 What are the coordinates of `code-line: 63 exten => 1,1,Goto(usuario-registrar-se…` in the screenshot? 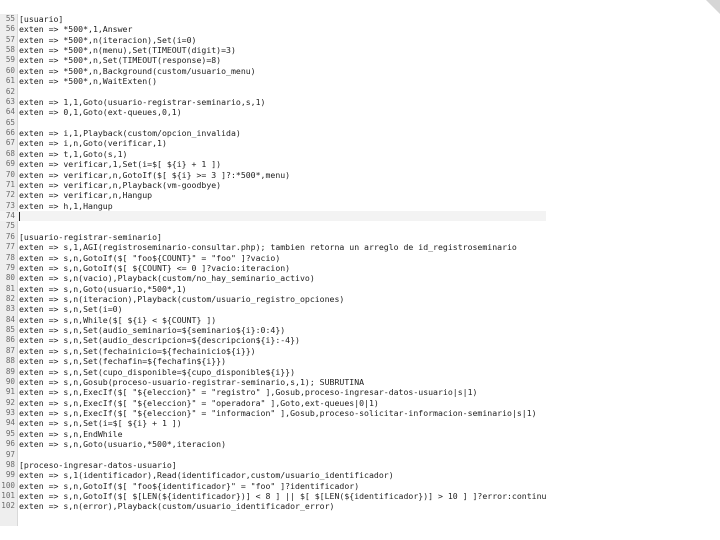 It's located at (273, 102).